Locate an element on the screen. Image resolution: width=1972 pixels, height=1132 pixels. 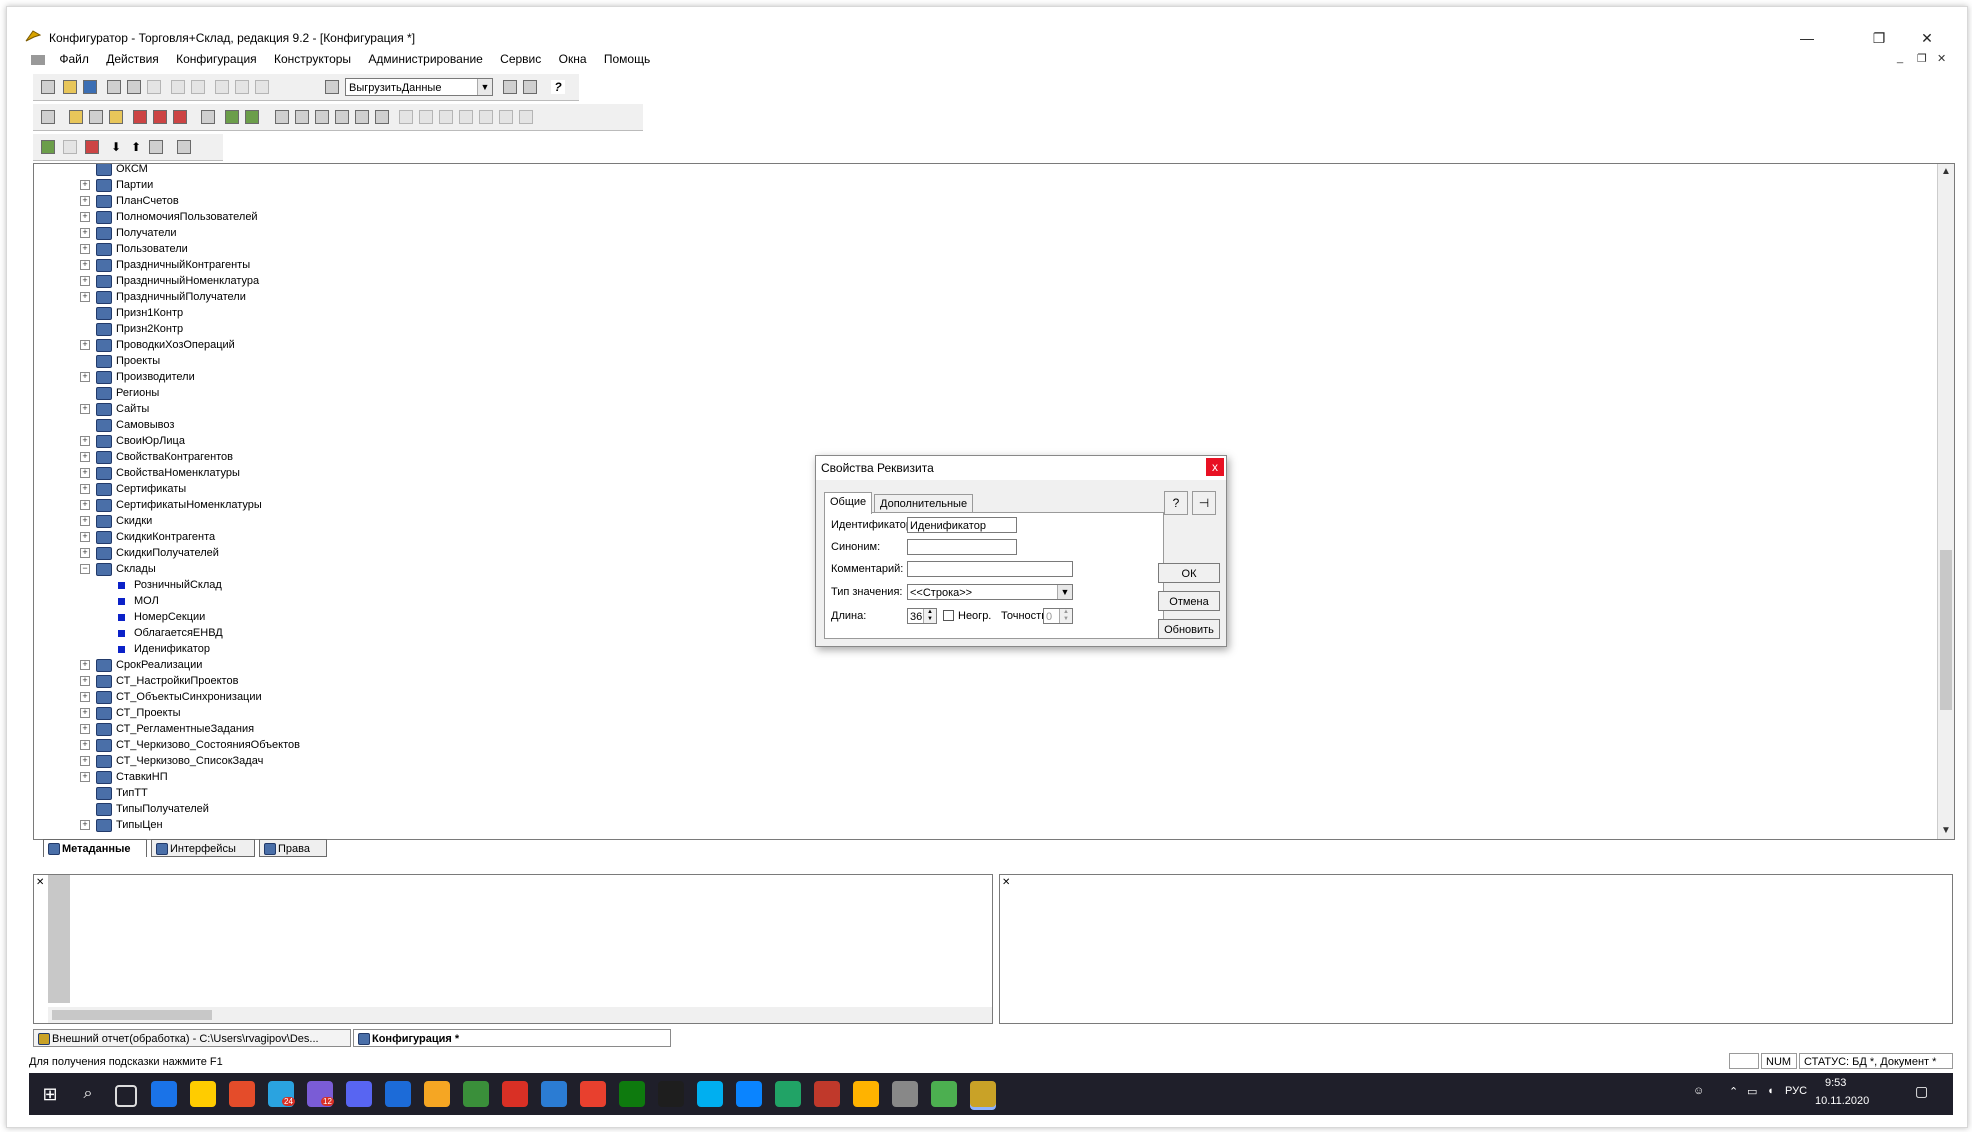
properties-icon is located at coordinates (222, 87).